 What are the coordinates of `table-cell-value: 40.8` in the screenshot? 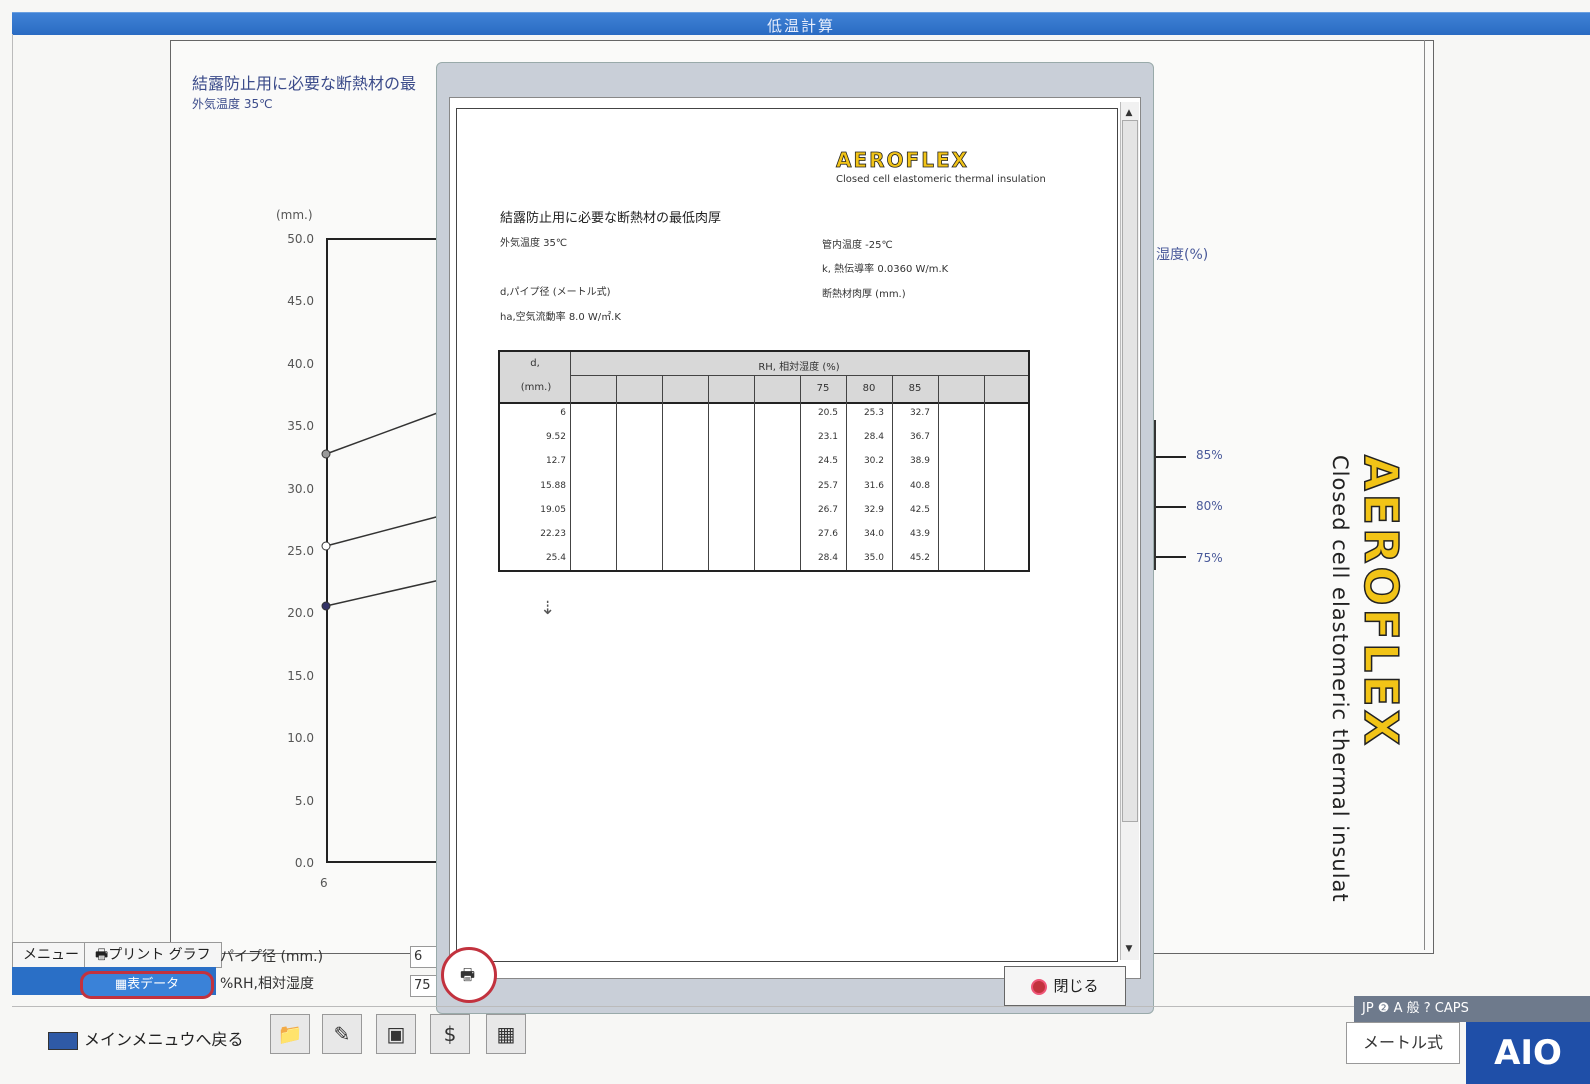 It's located at (919, 485).